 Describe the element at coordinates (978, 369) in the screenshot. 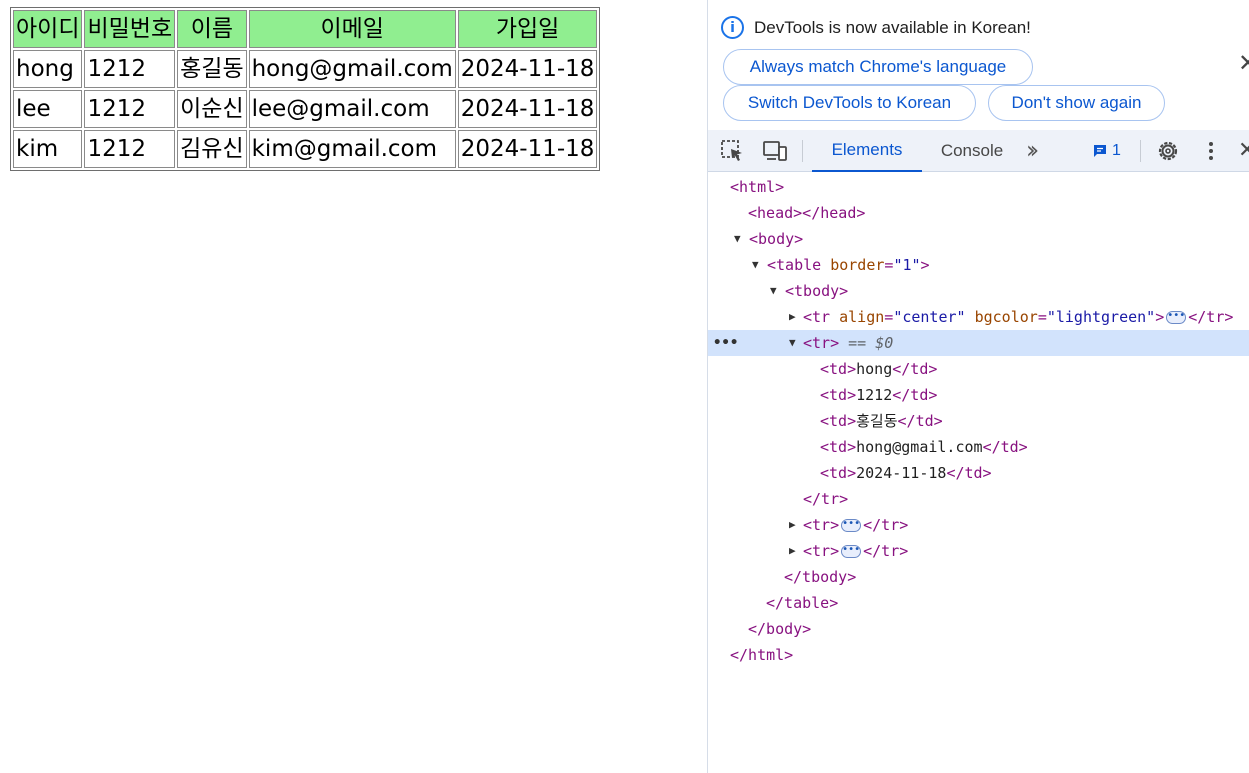

I see `dom-node-td: <td>hong</td>` at that location.